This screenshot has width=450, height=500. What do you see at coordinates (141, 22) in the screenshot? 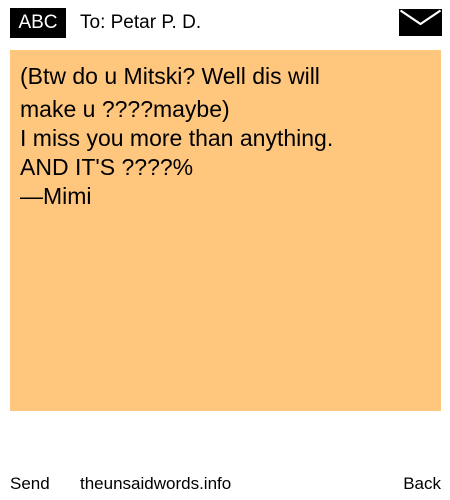
I see `recipient-label: To: Petar P. D.` at bounding box center [141, 22].